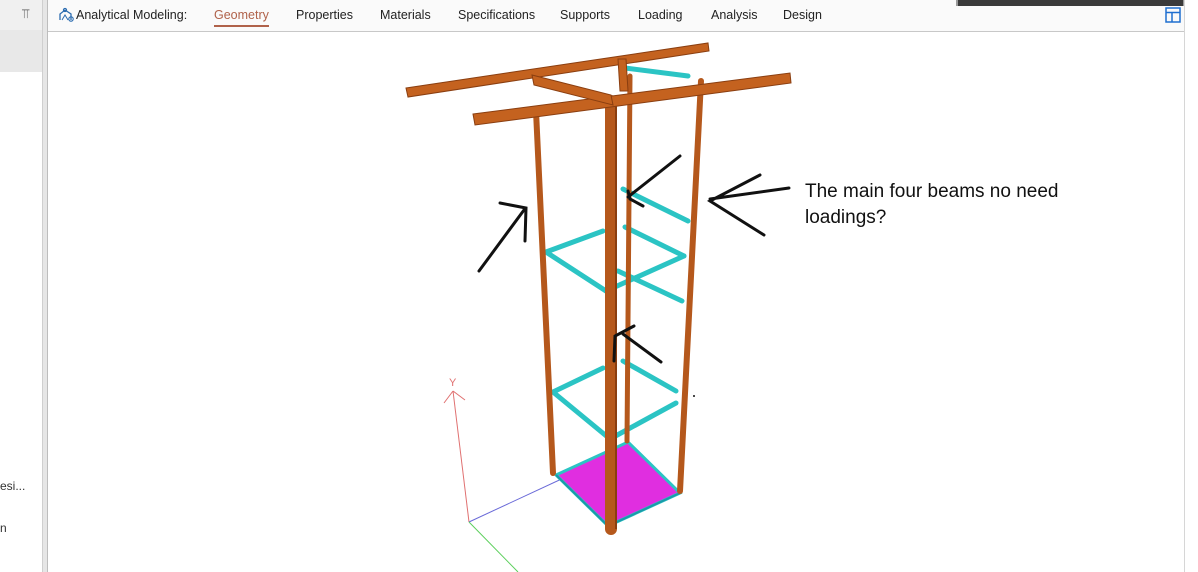 This screenshot has width=1198, height=572. I want to click on page-layout-icon, so click(1173, 15).